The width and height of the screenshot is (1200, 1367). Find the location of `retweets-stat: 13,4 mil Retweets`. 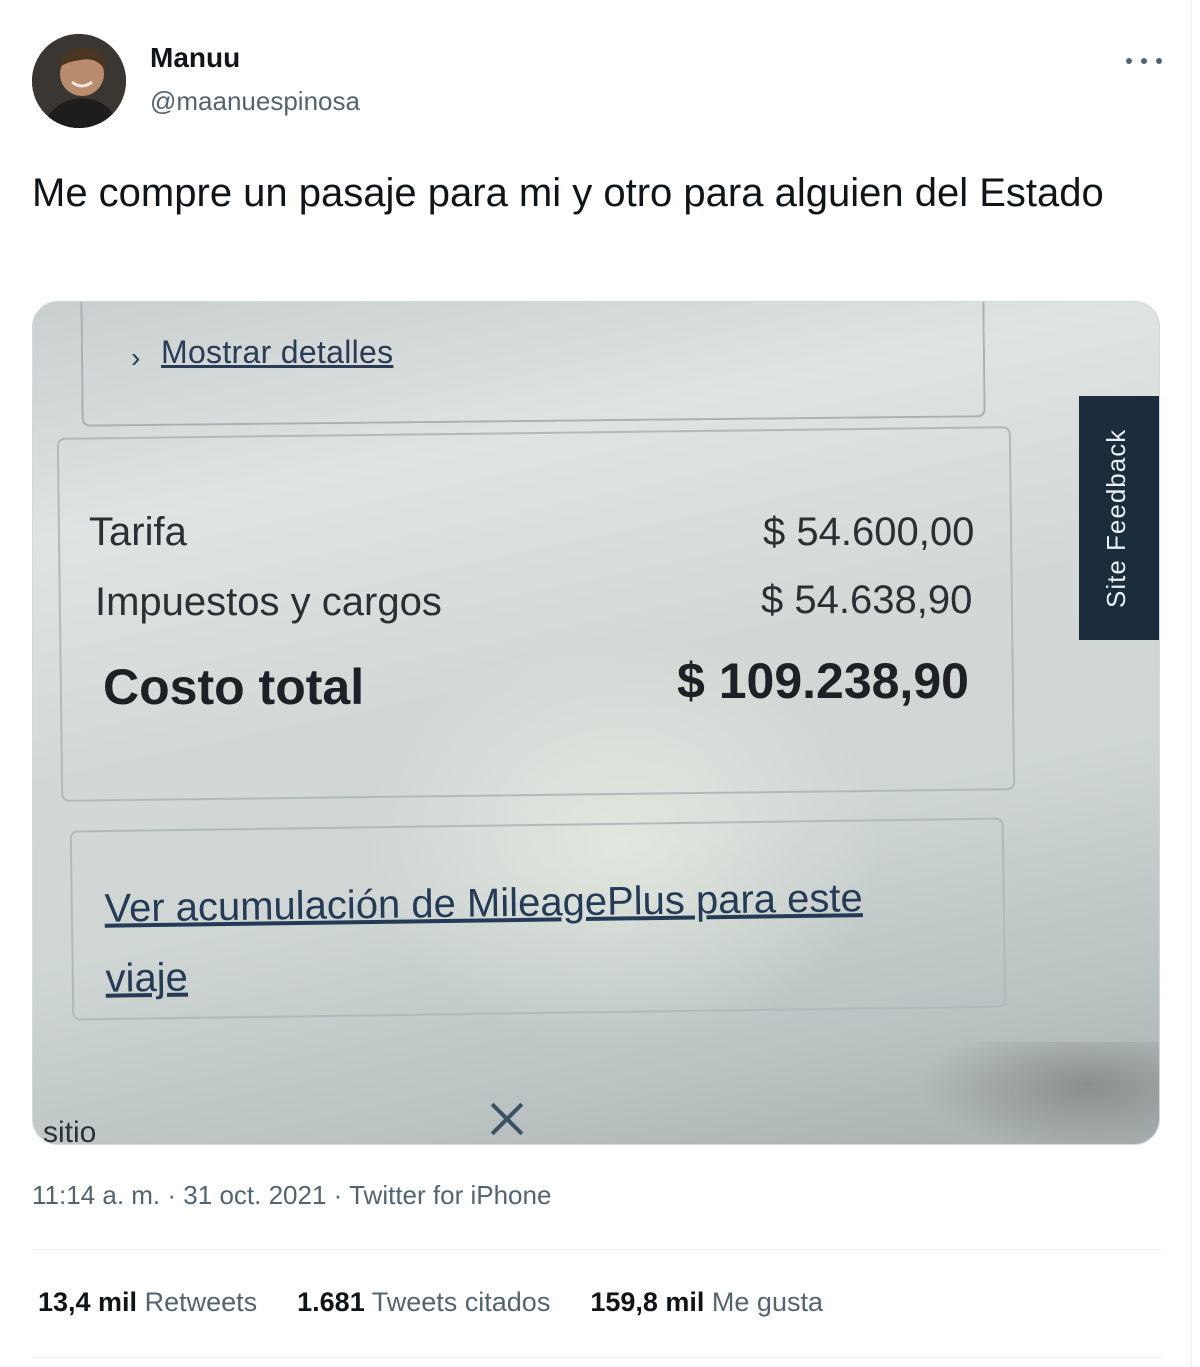

retweets-stat: 13,4 mil Retweets is located at coordinates (147, 1302).